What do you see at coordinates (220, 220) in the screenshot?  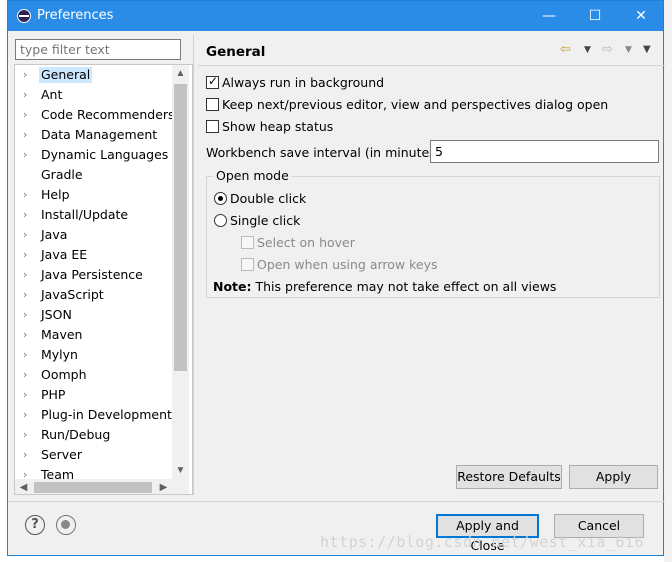 I see `single-click-radio` at bounding box center [220, 220].